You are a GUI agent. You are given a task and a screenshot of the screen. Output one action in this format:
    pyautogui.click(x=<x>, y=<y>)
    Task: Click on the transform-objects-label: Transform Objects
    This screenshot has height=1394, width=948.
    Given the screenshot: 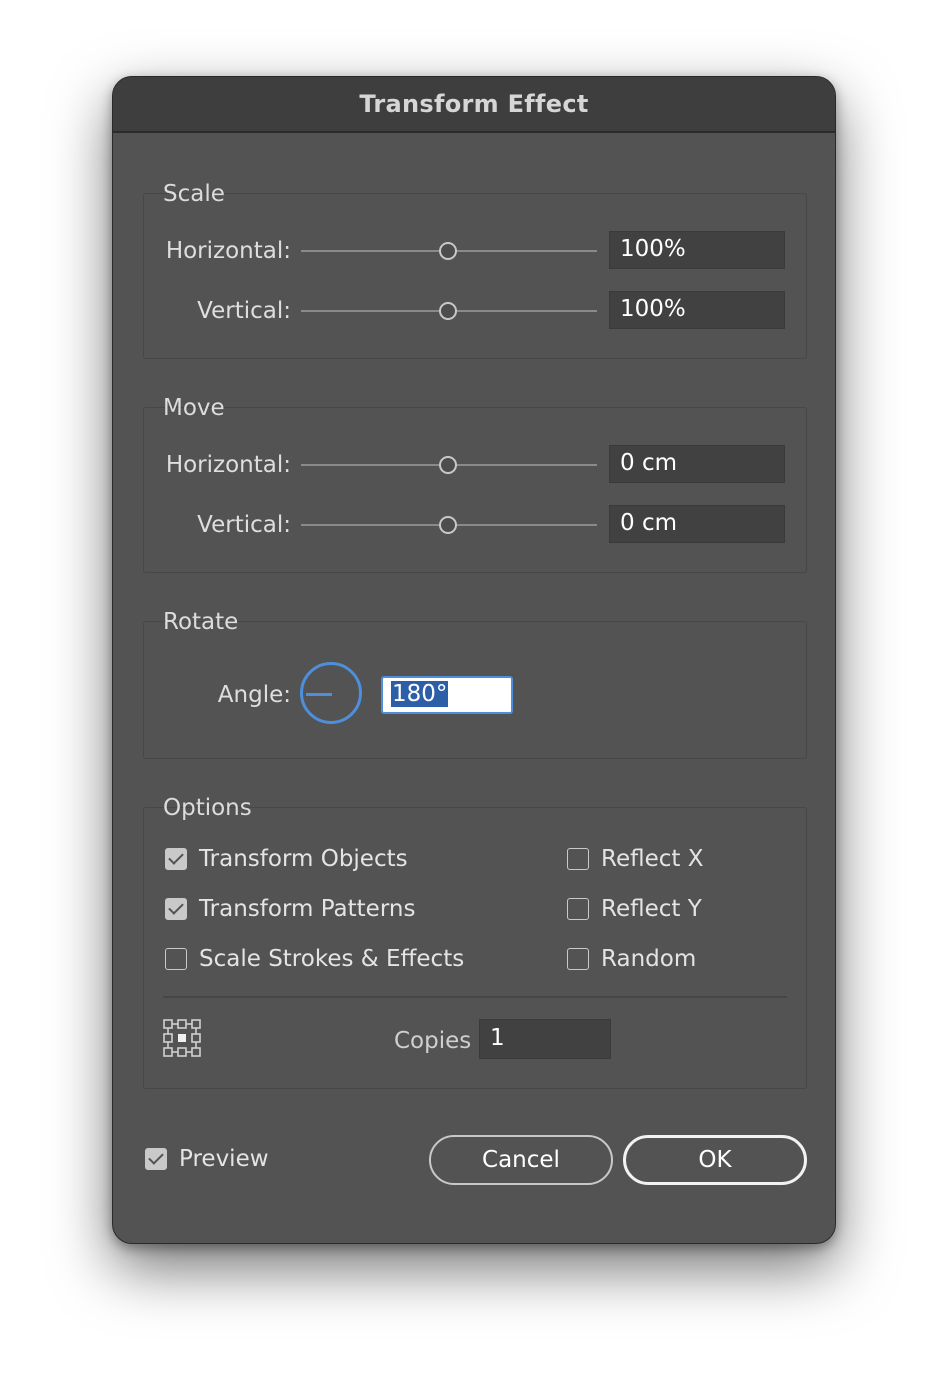 What is the action you would take?
    pyautogui.click(x=303, y=859)
    